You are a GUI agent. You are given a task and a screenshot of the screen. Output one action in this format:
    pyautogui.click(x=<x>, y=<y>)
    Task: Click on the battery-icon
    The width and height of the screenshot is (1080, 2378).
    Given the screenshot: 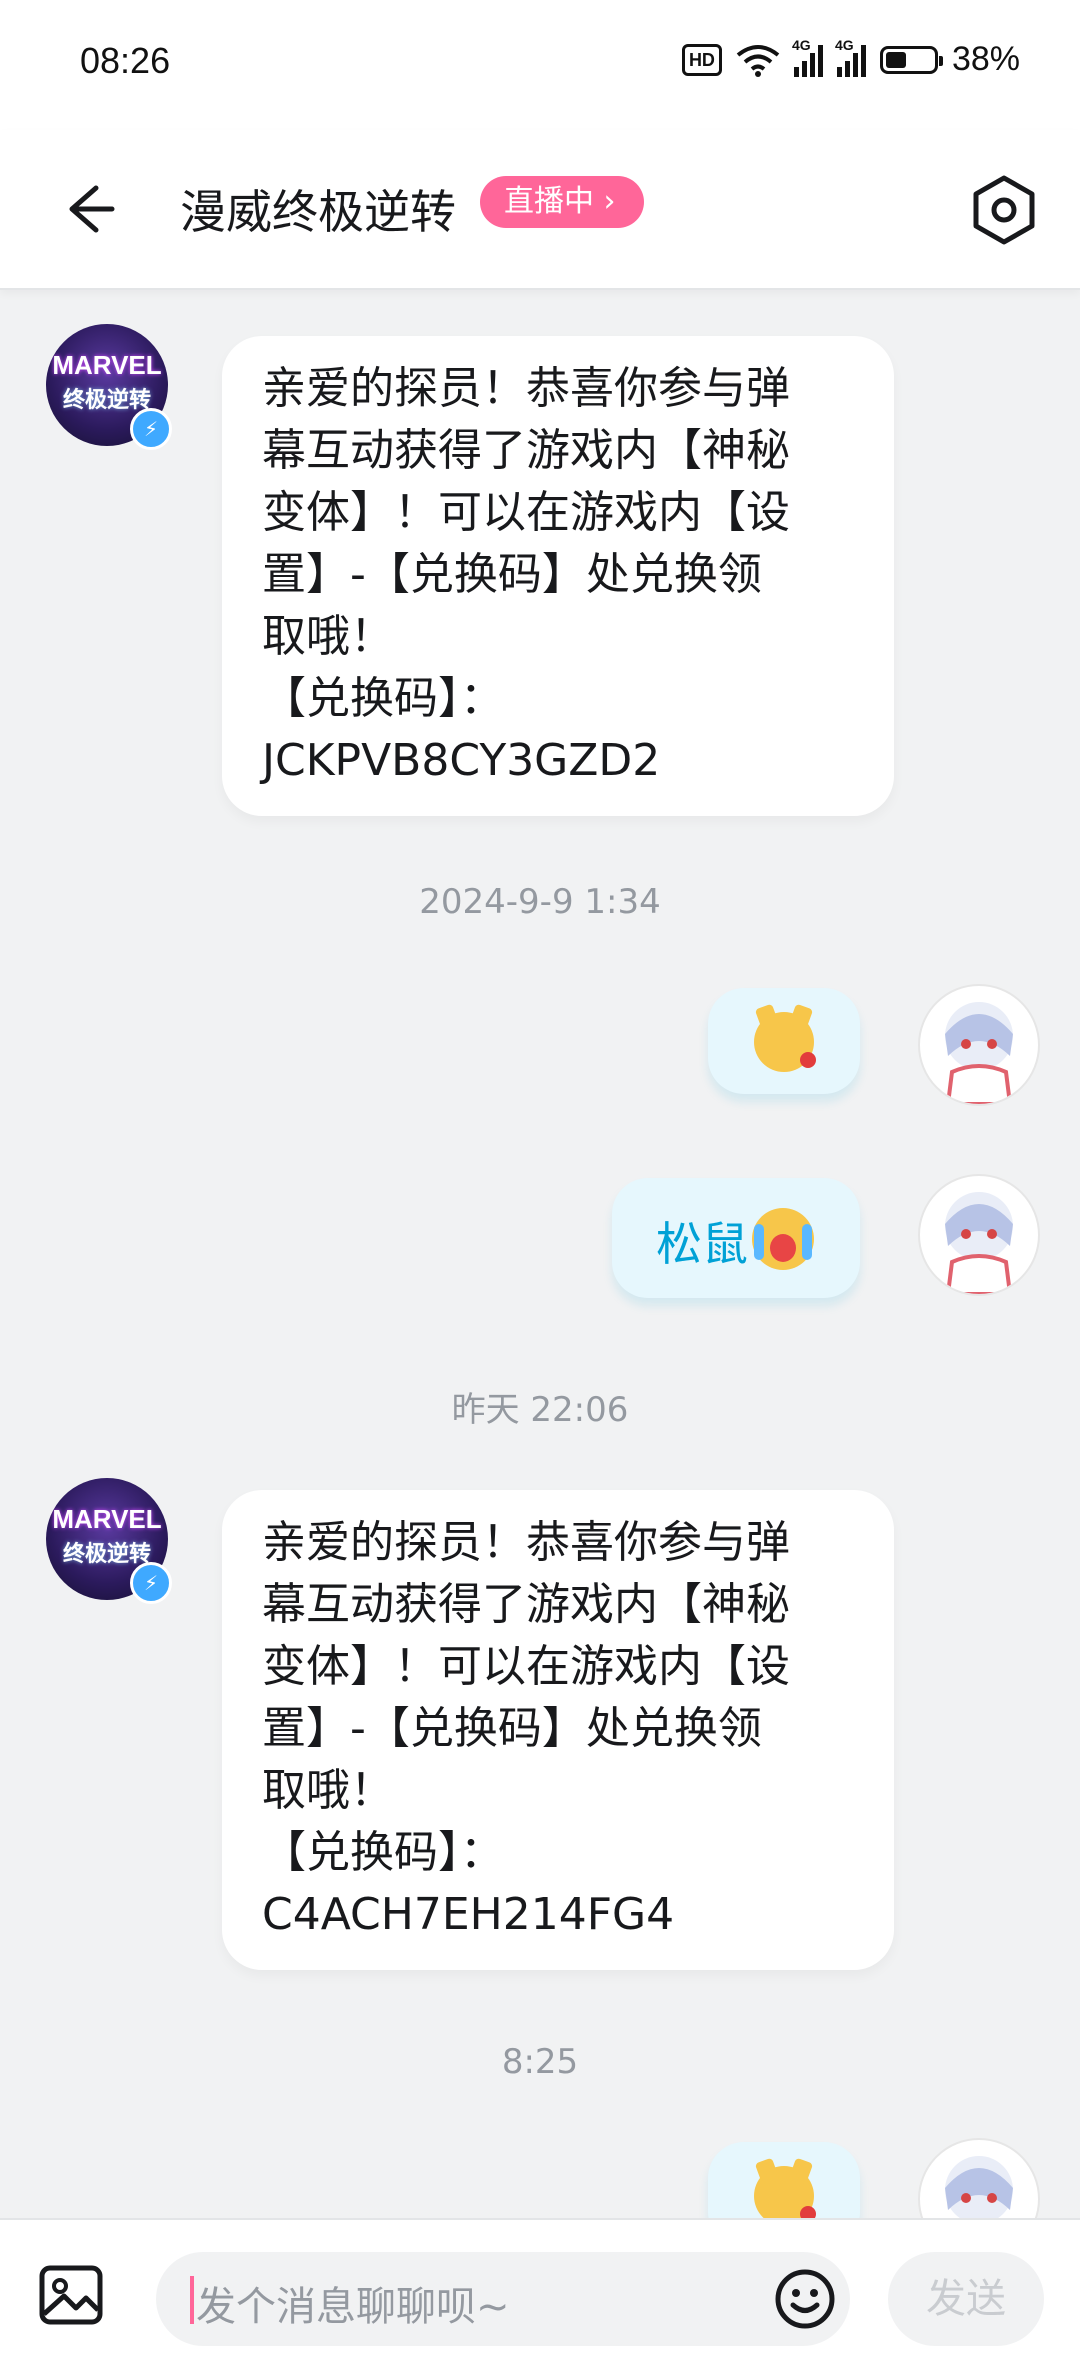 What is the action you would take?
    pyautogui.click(x=911, y=59)
    